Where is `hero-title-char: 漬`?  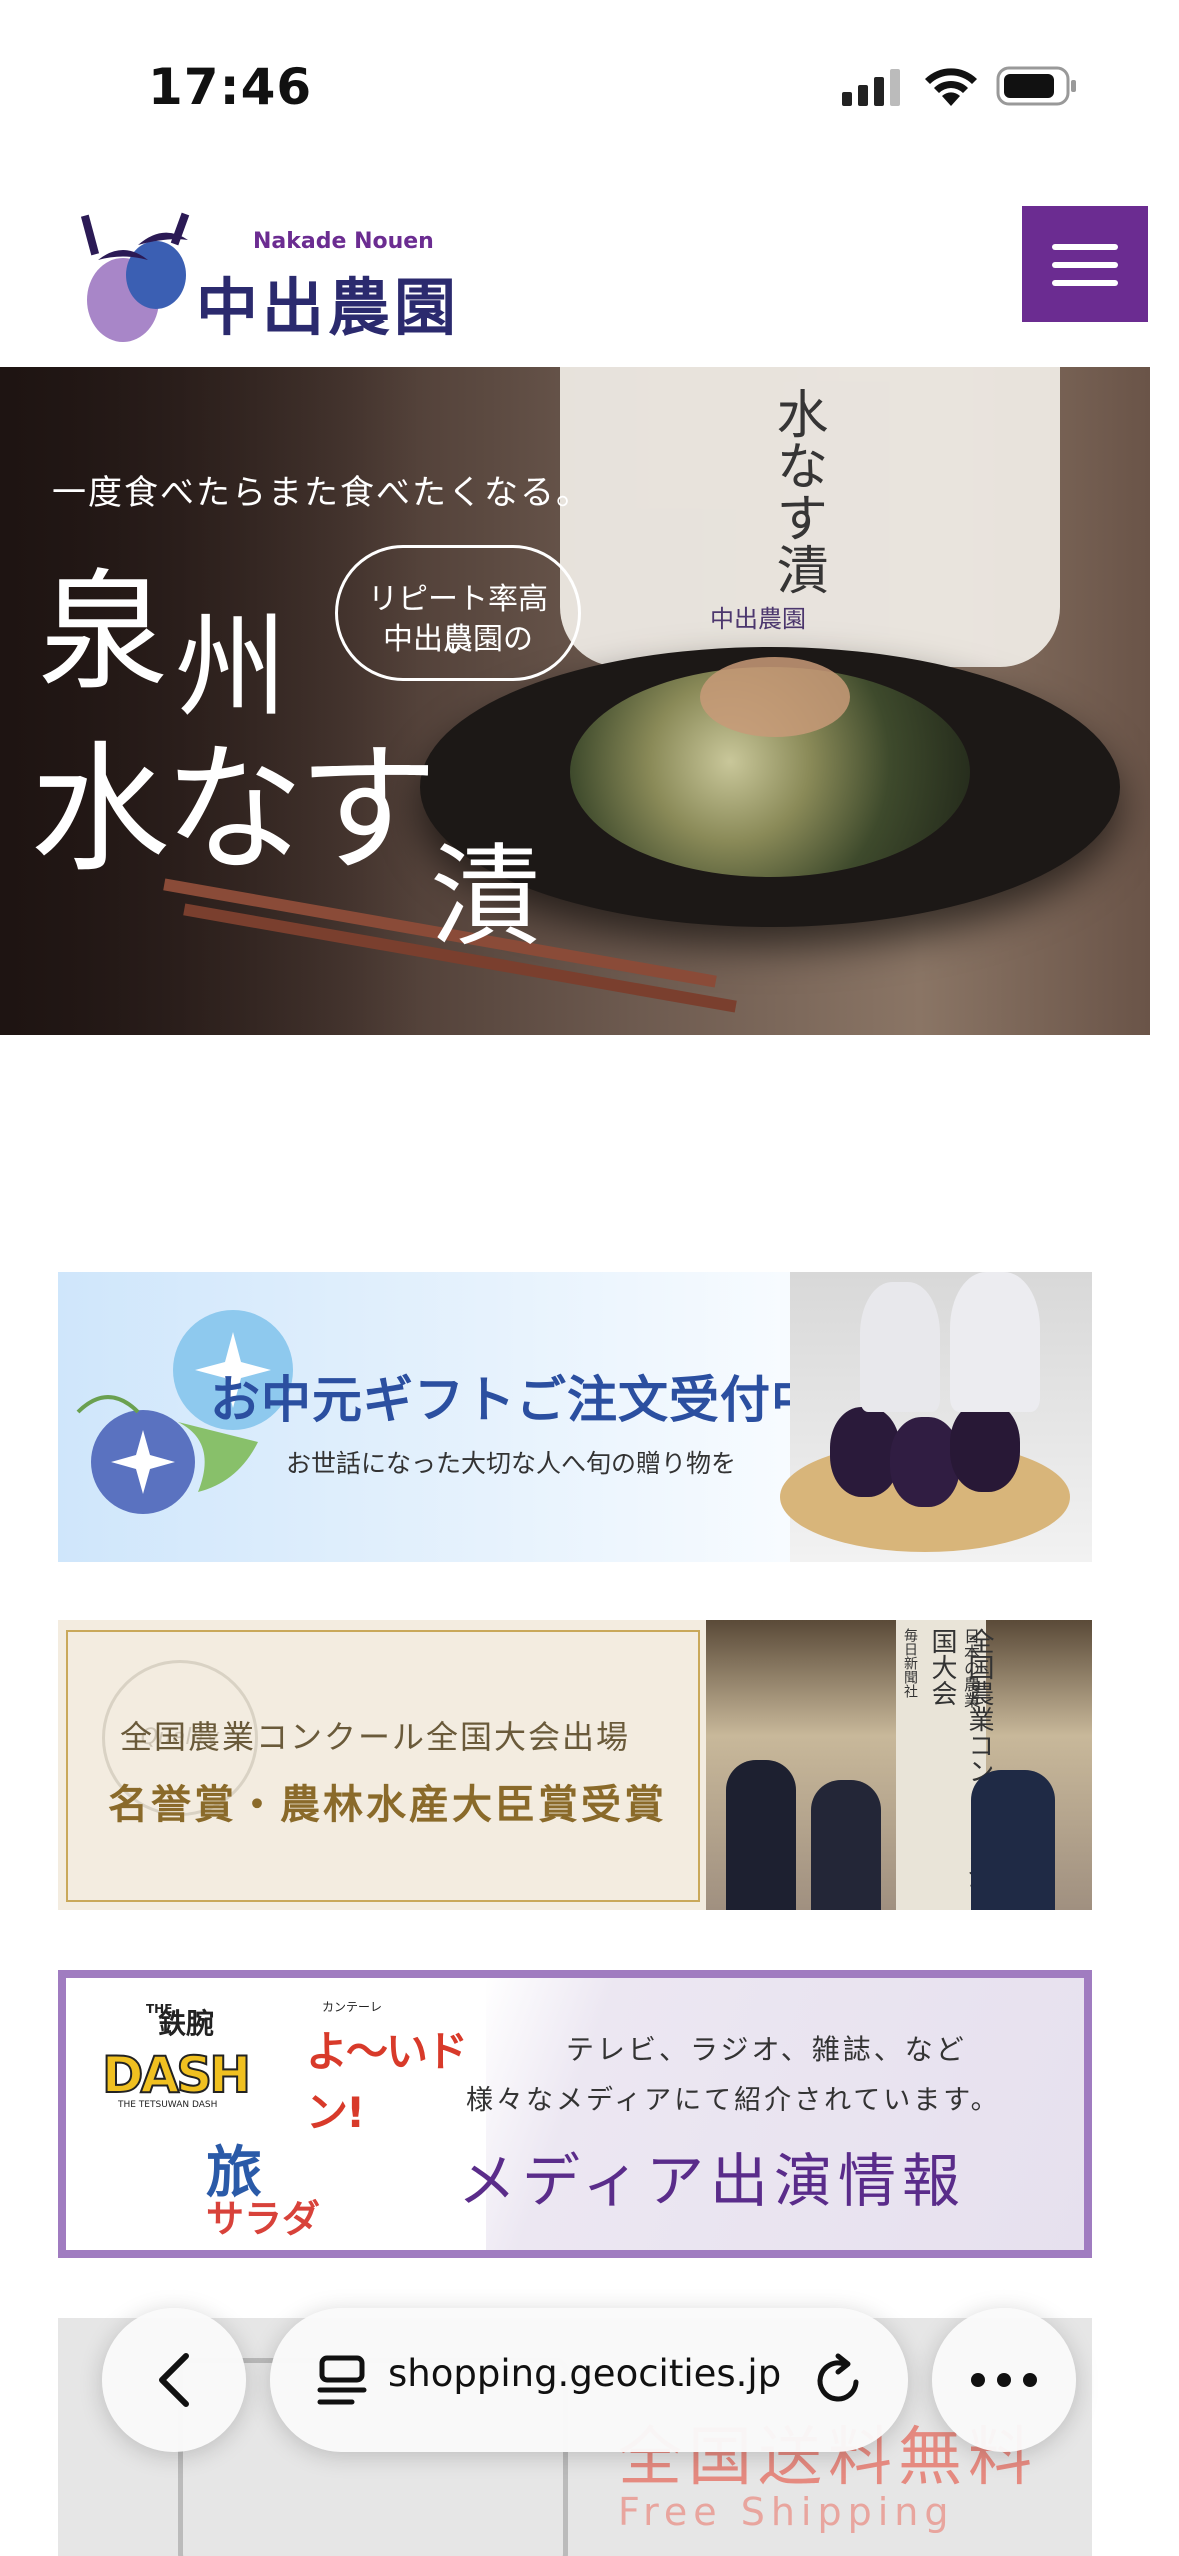 hero-title-char: 漬 is located at coordinates (485, 897).